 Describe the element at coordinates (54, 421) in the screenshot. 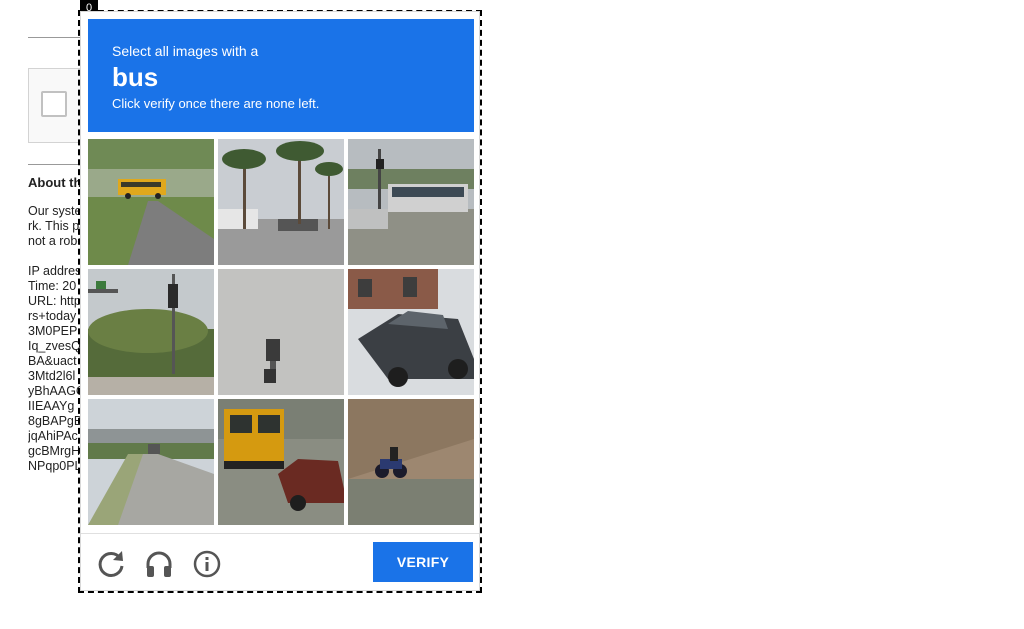

I see `url-continuation: 8gBAPgB` at that location.